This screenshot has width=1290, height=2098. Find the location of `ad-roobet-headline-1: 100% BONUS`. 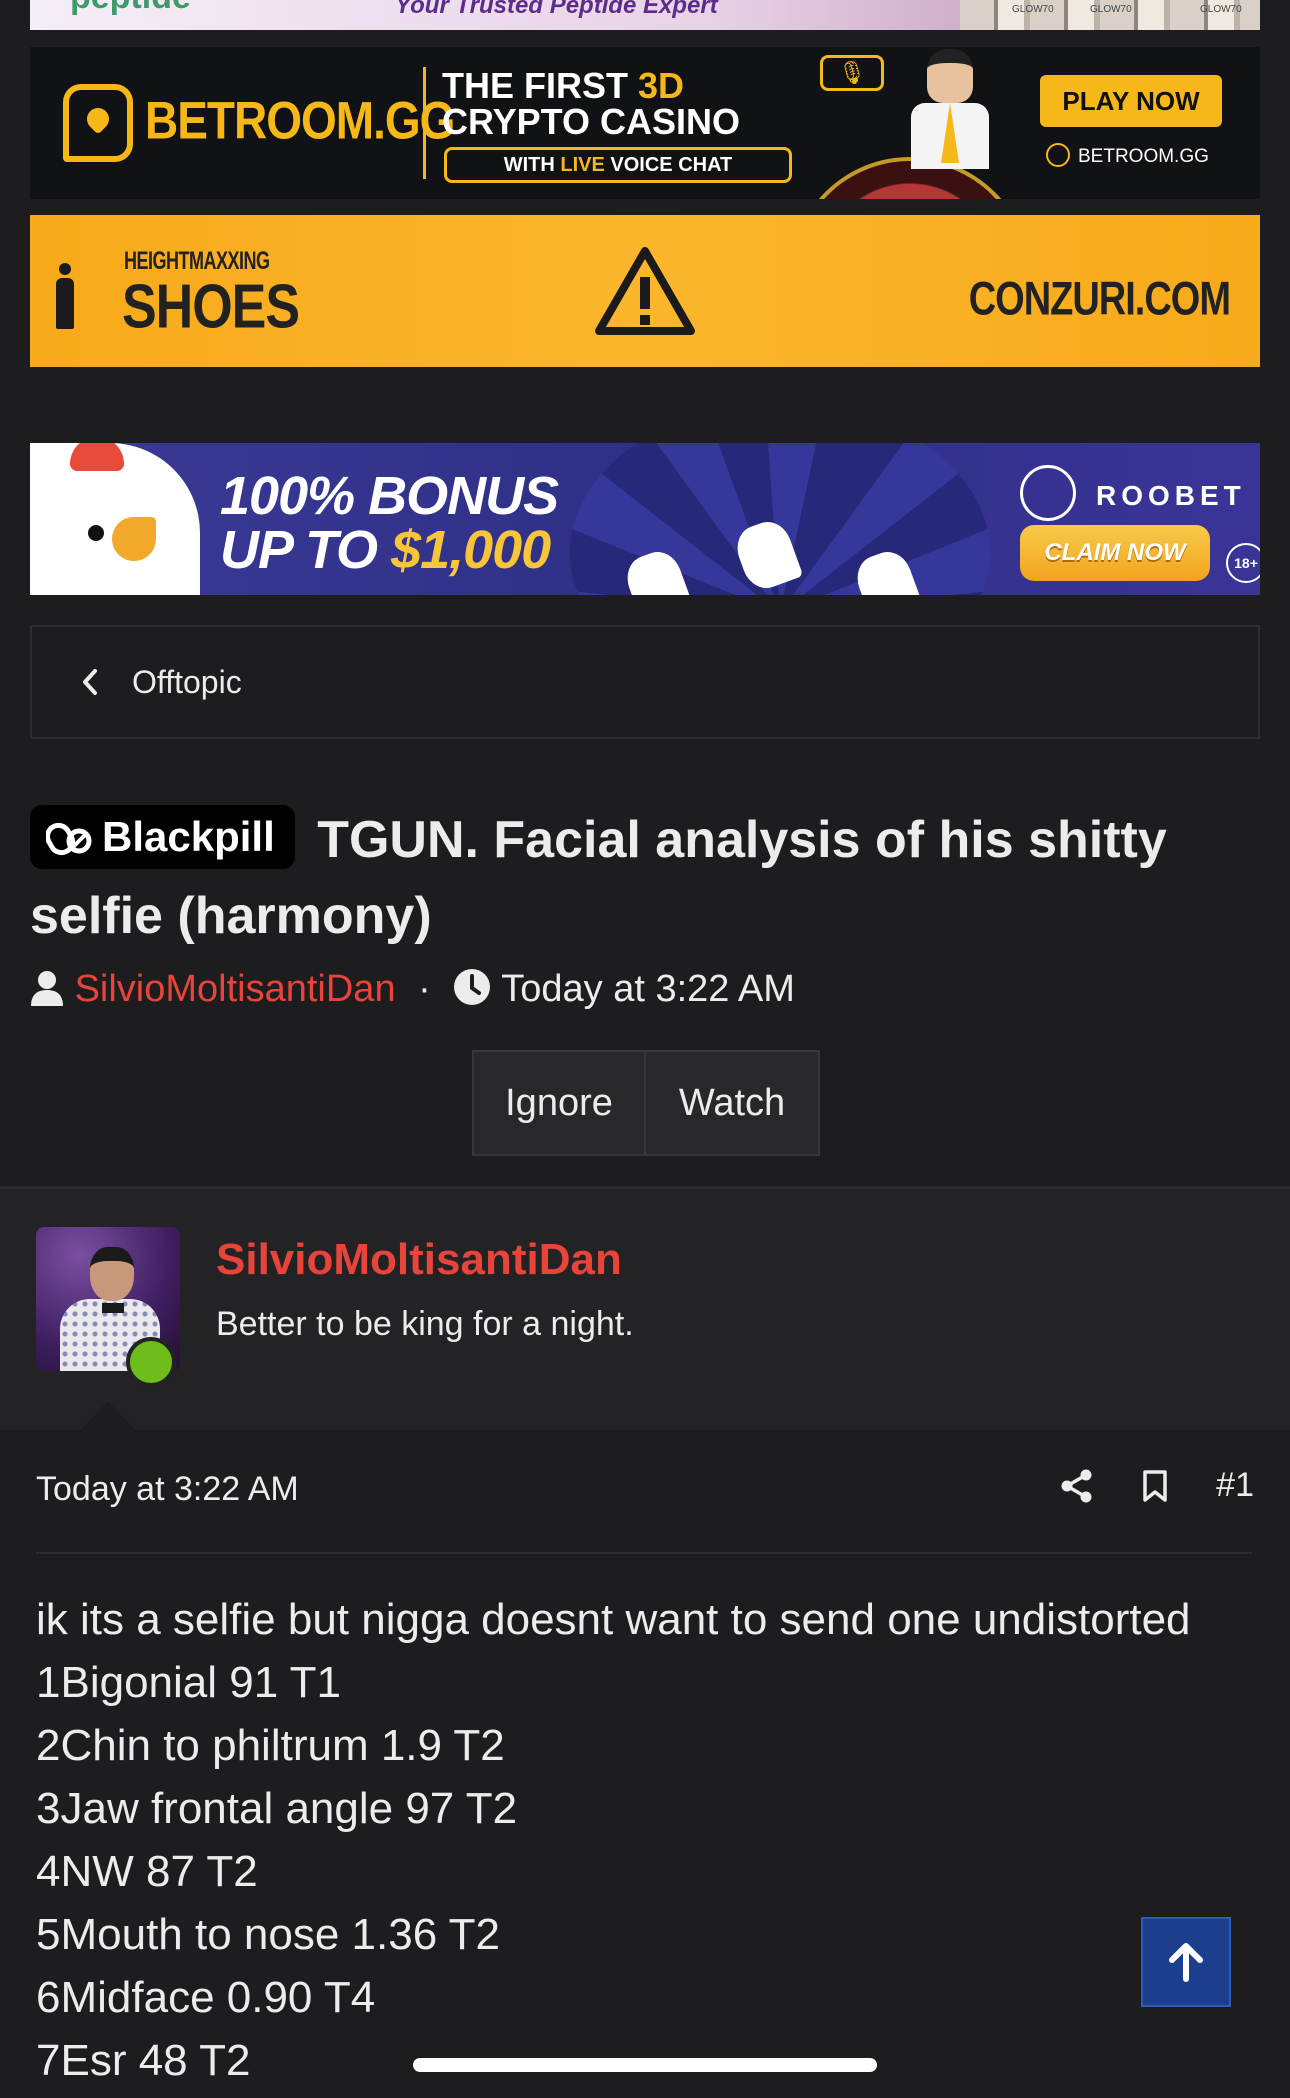

ad-roobet-headline-1: 100% BONUS is located at coordinates (389, 496).